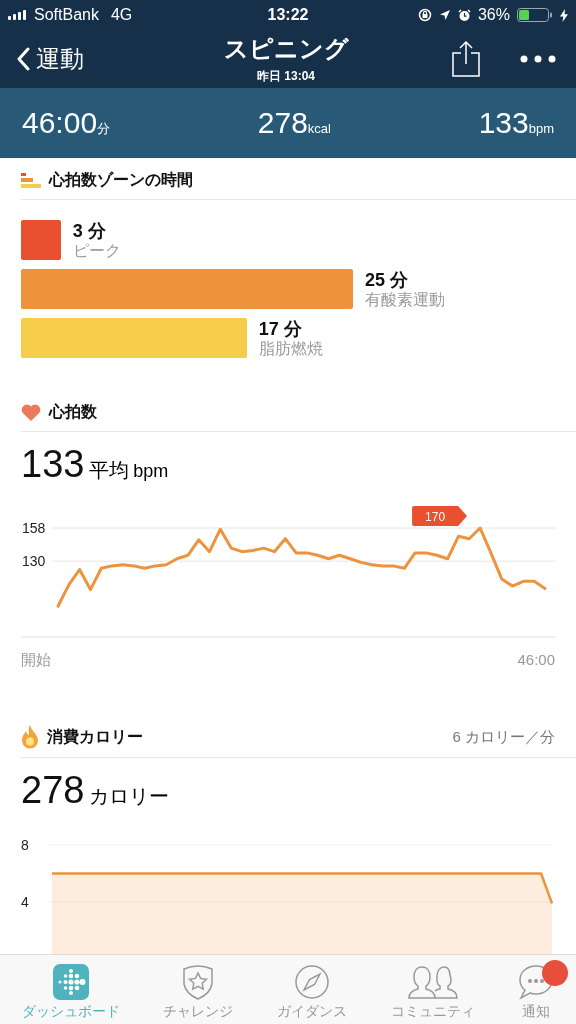  Describe the element at coordinates (23, 59) in the screenshot. I see `chevron-icon` at that location.